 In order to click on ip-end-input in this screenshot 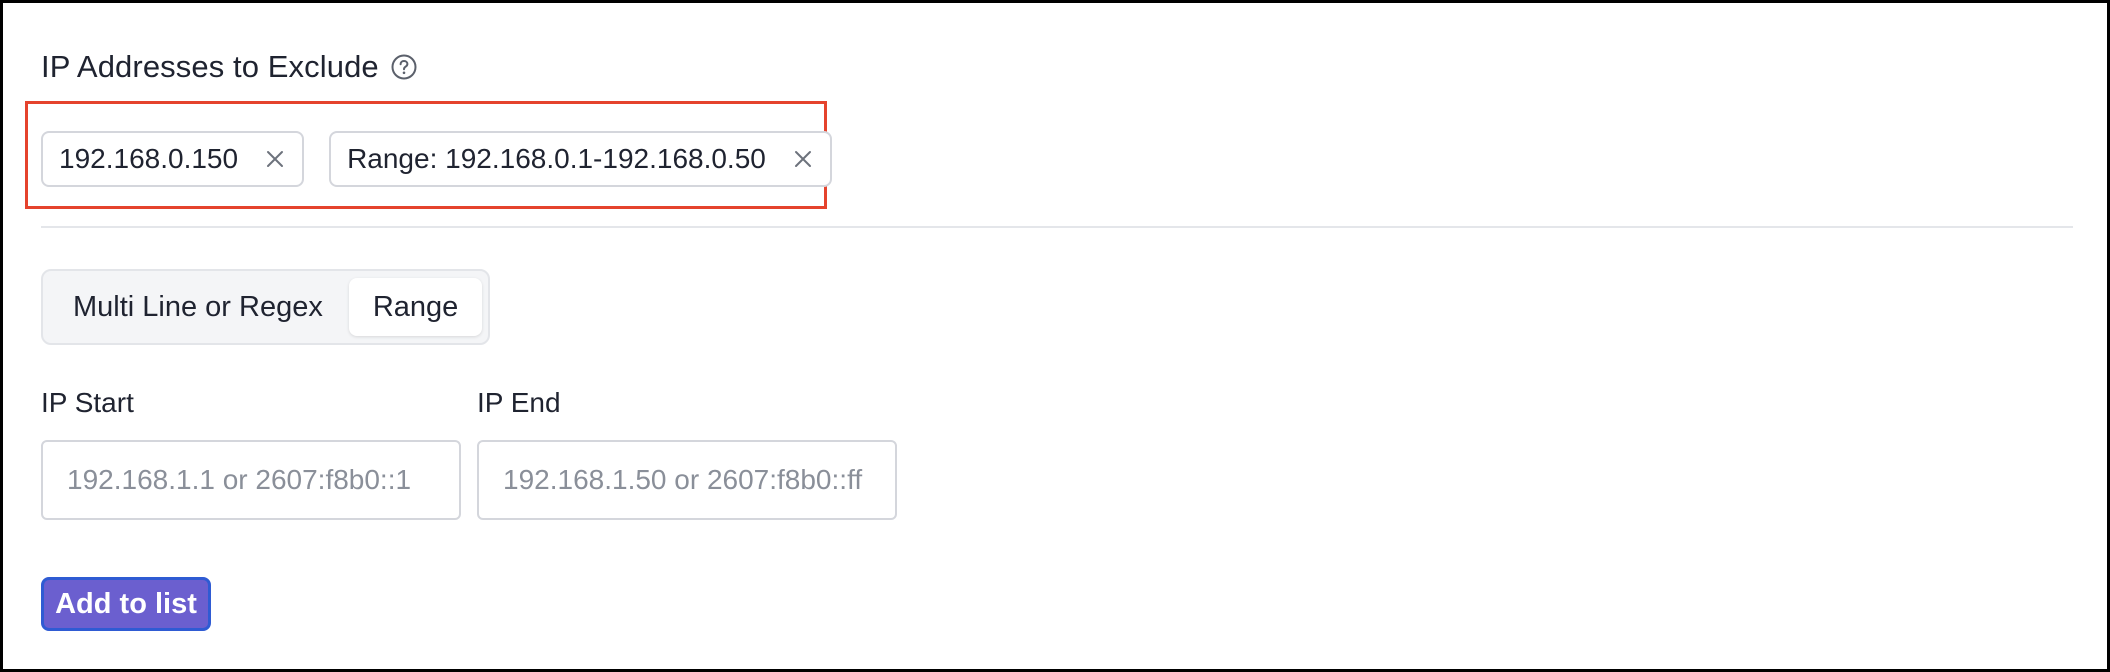, I will do `click(687, 480)`.